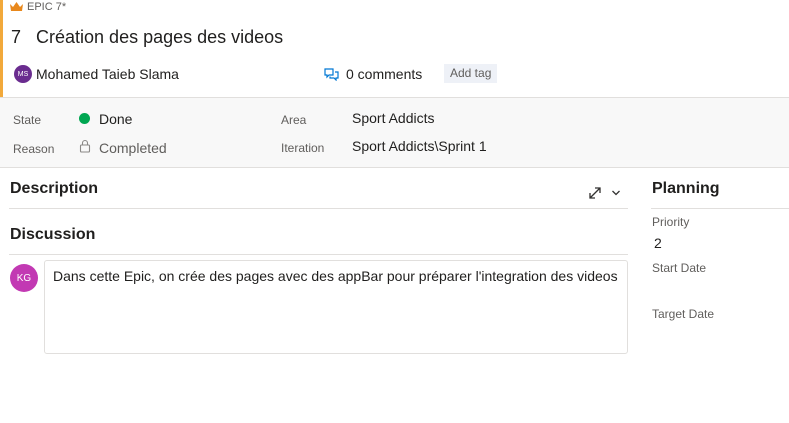 The width and height of the screenshot is (789, 423). What do you see at coordinates (331, 74) in the screenshot?
I see `comments-icon` at bounding box center [331, 74].